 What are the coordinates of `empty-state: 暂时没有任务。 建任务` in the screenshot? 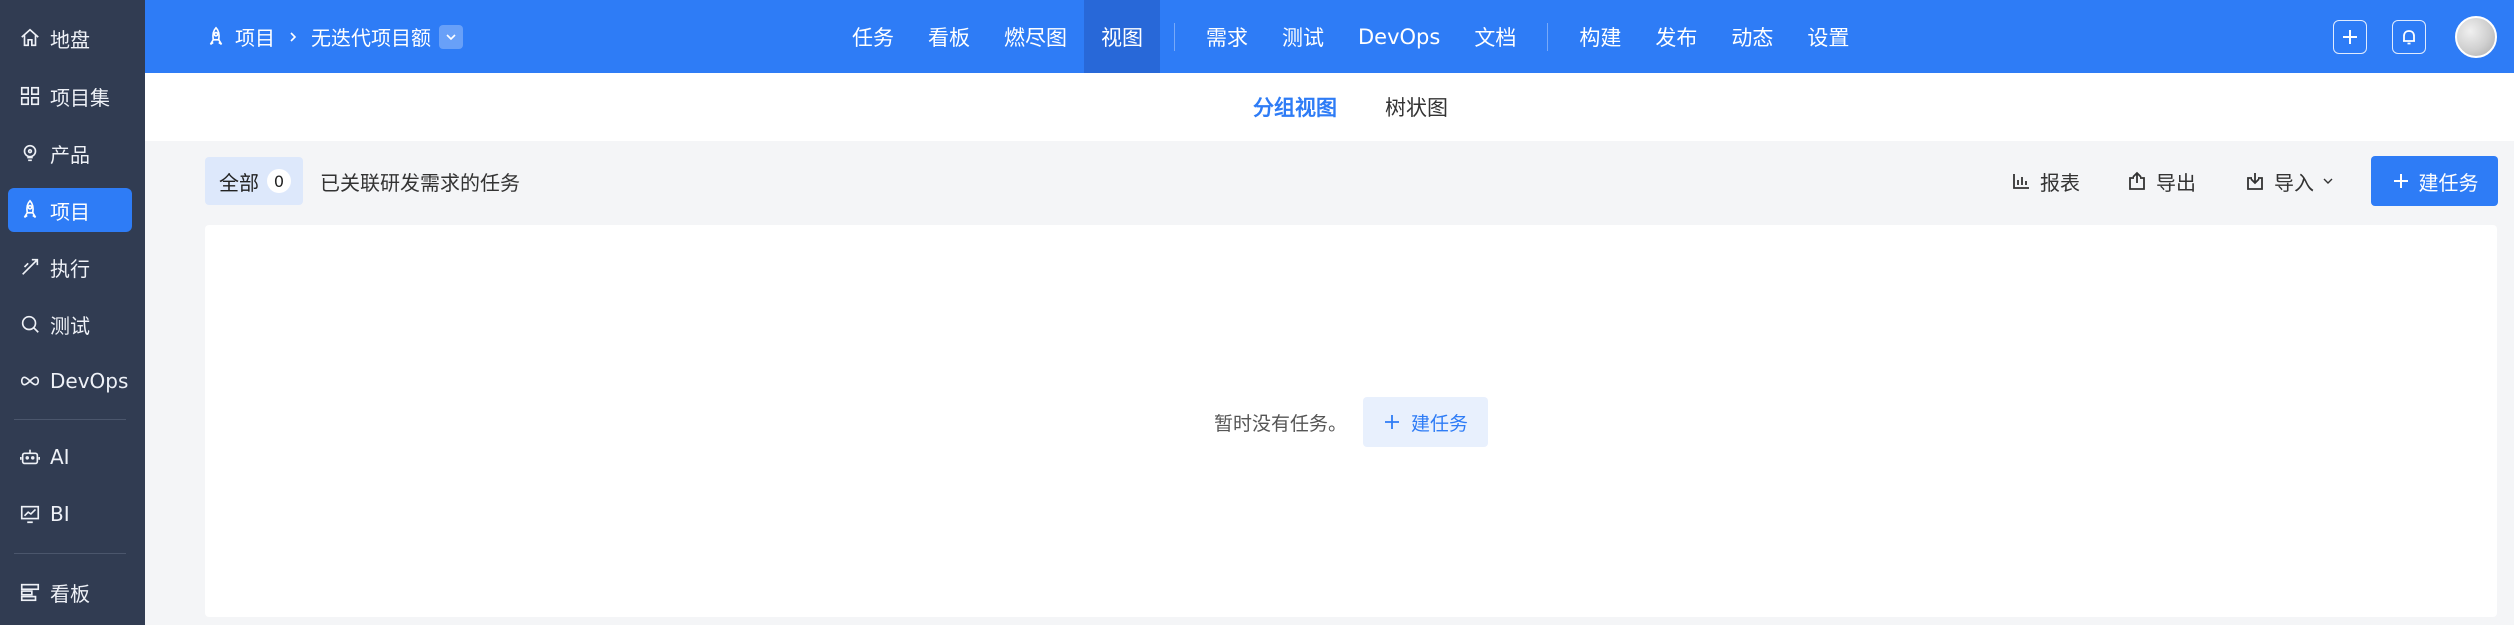 It's located at (1351, 422).